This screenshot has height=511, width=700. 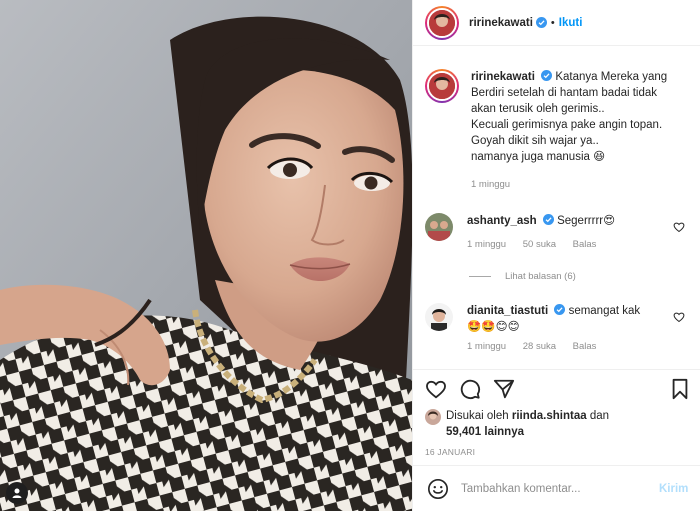 I want to click on save-button, so click(x=680, y=390).